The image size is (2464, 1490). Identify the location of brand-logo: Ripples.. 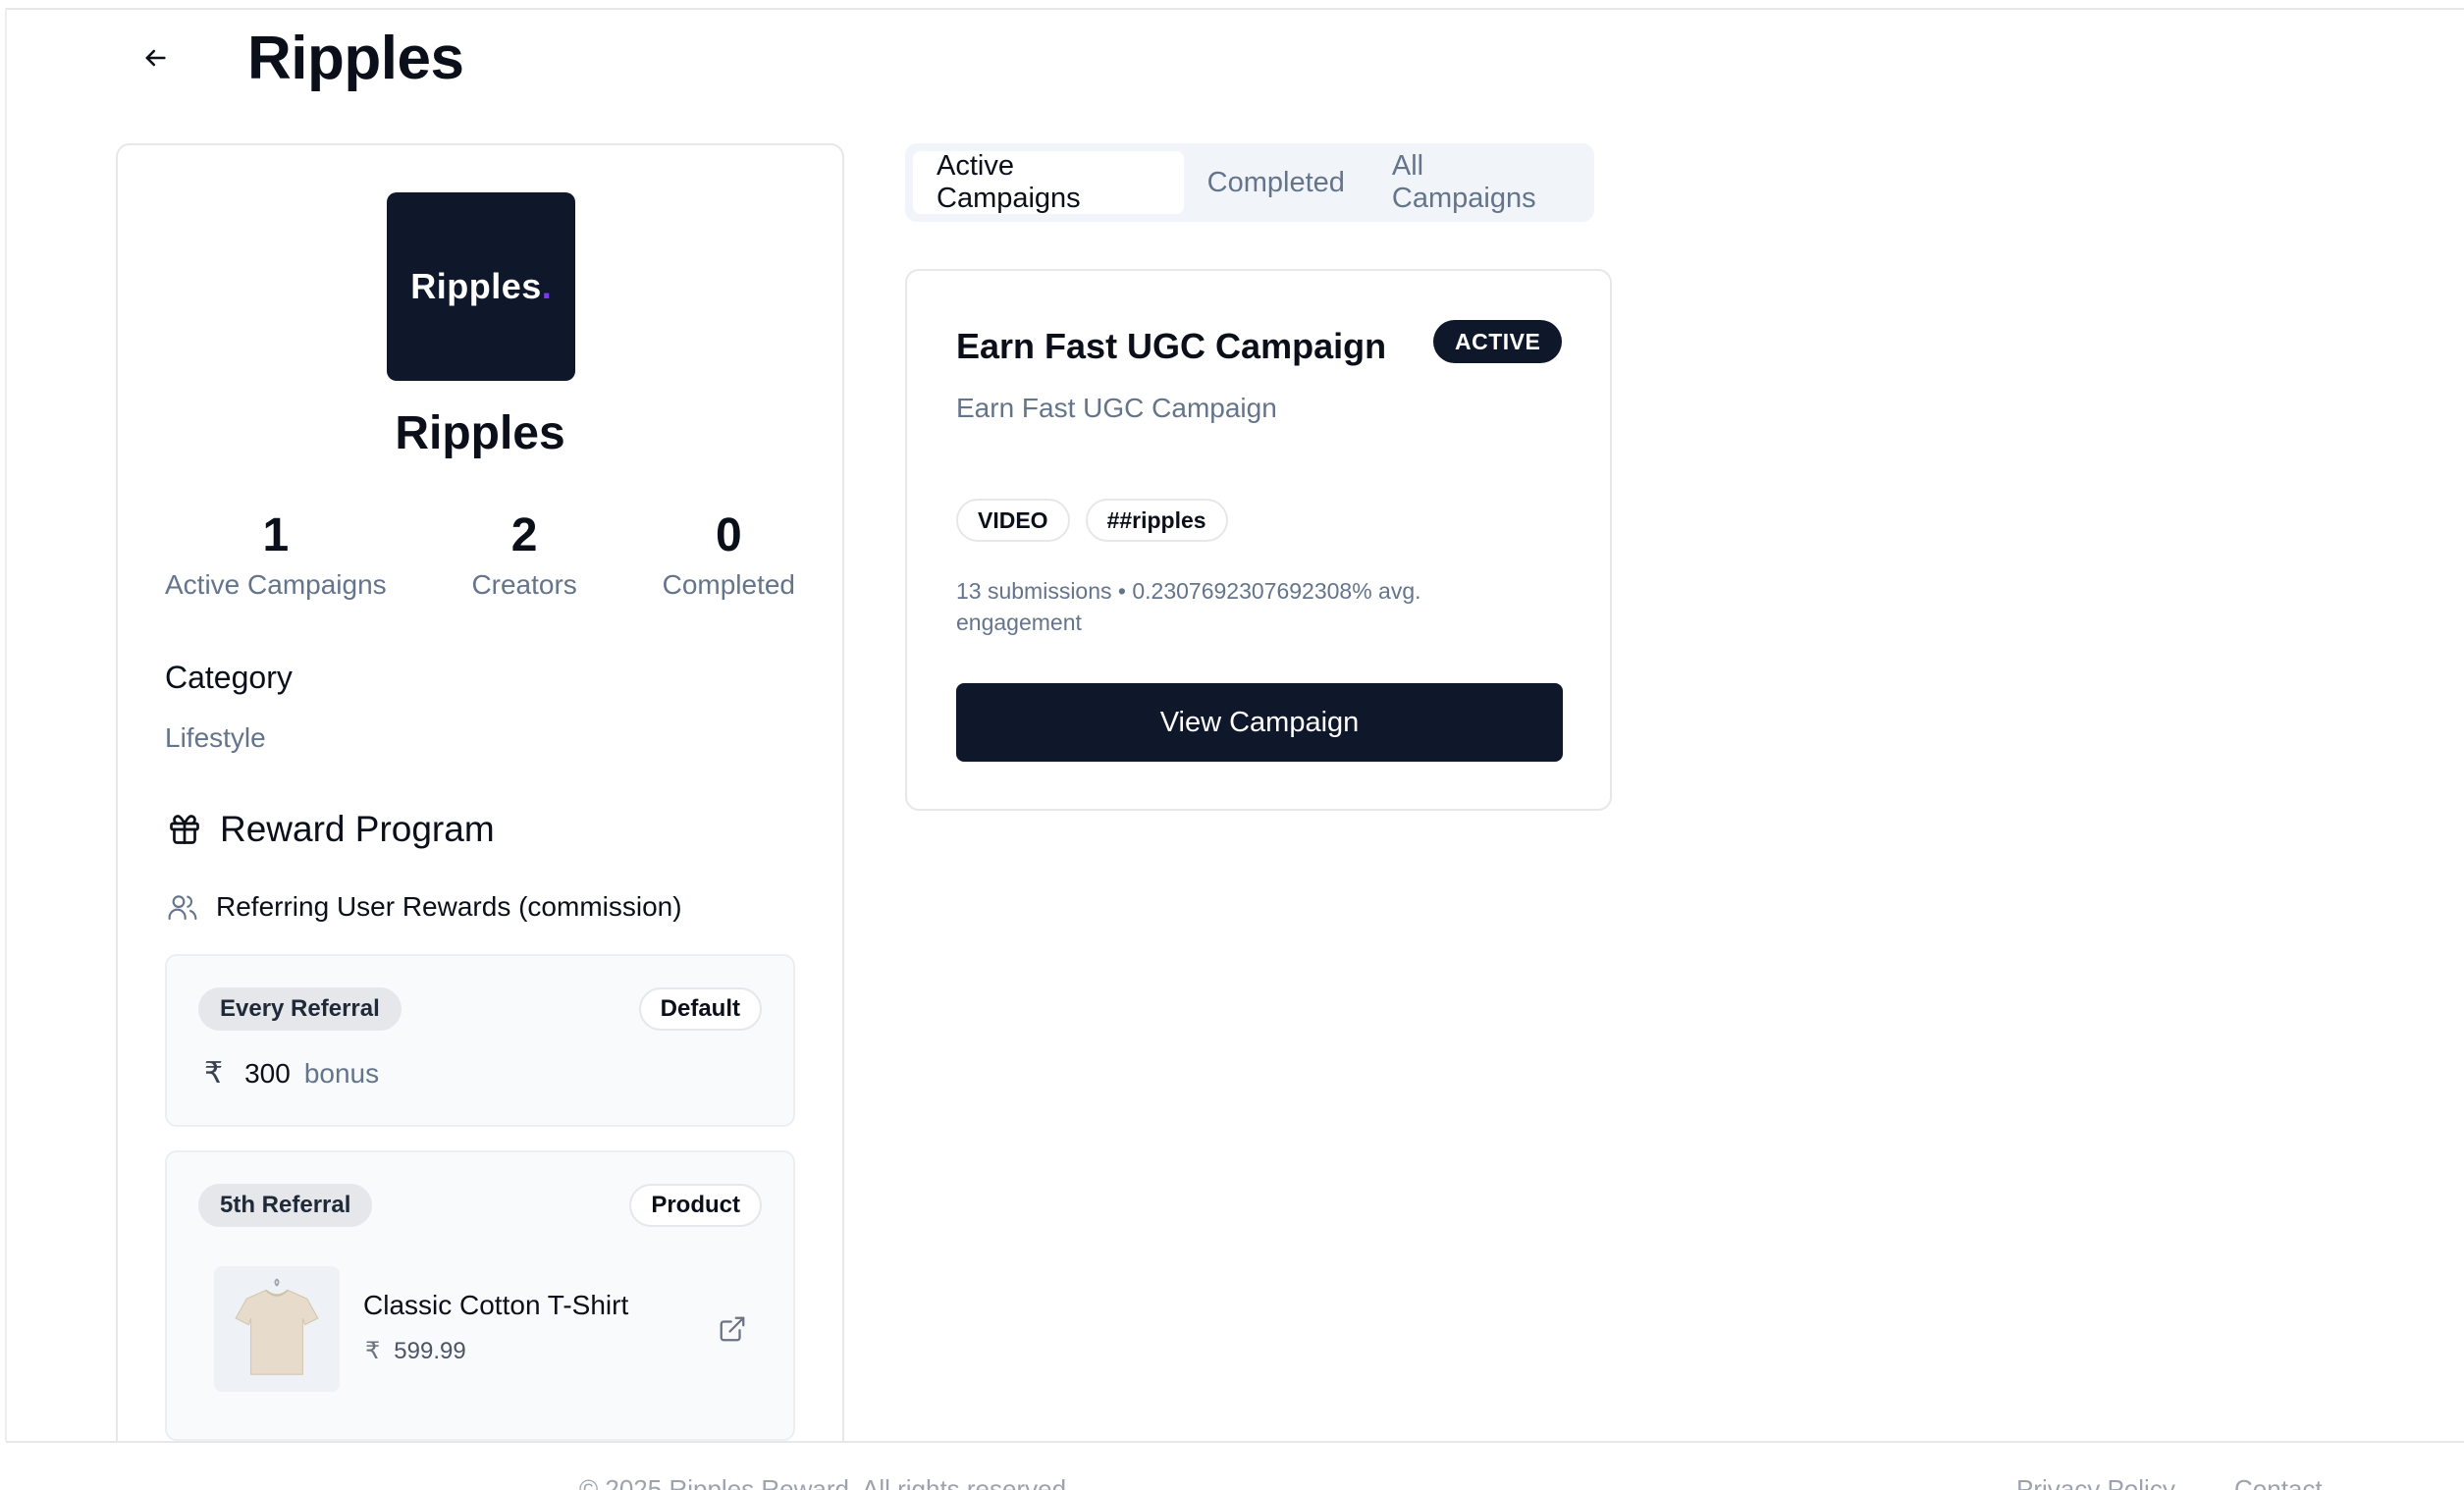
(481, 286).